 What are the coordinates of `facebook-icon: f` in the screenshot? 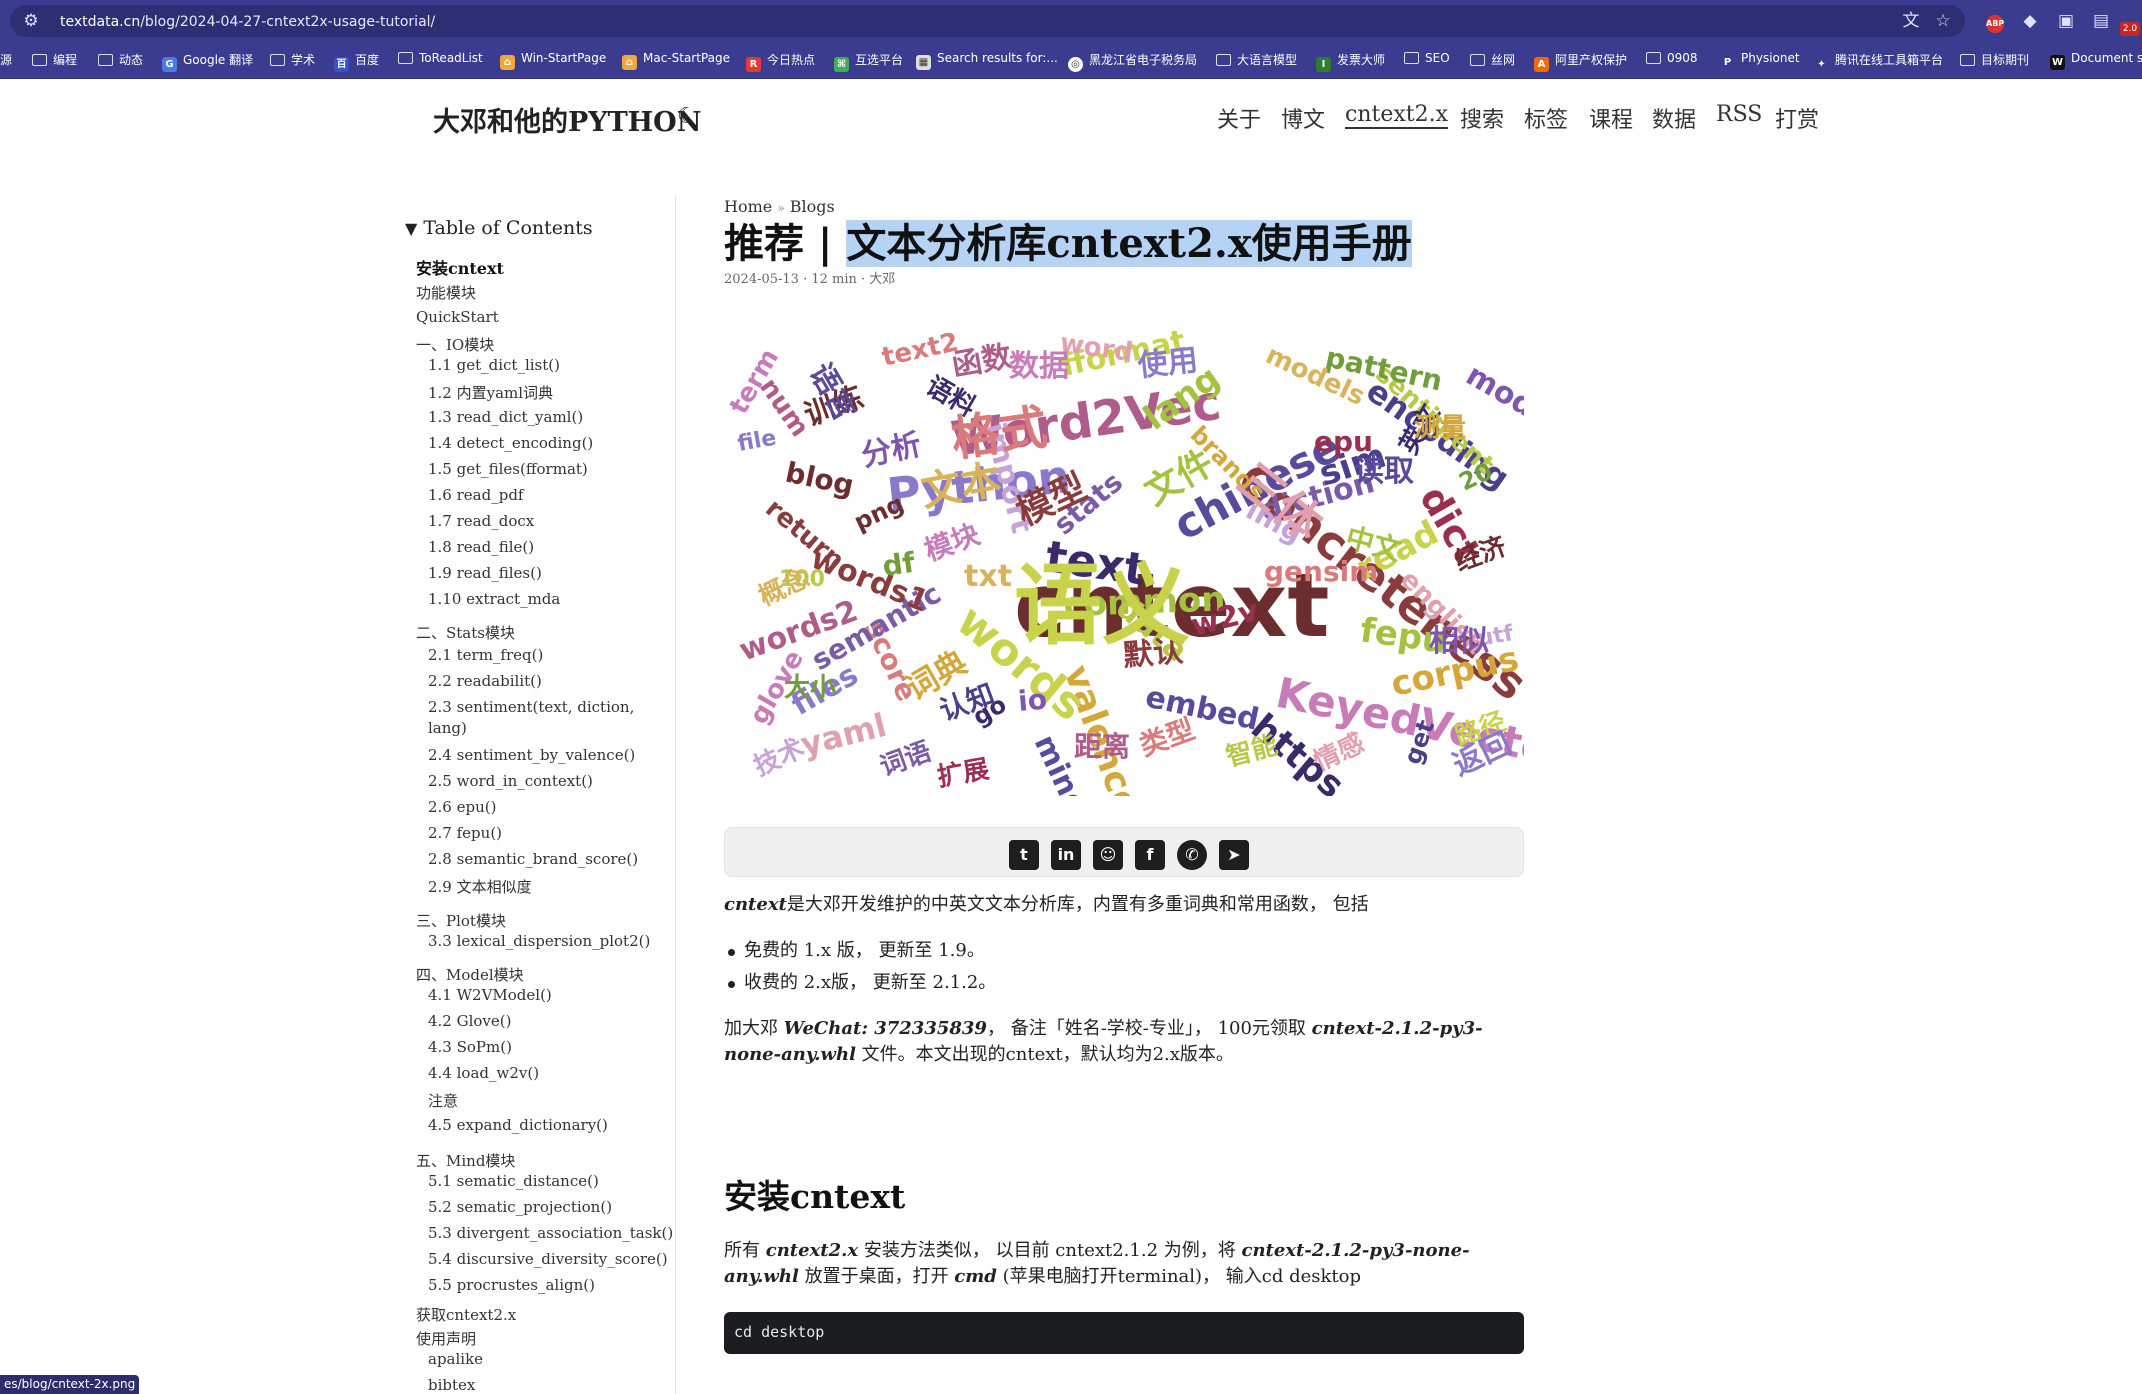 It's located at (1150, 855).